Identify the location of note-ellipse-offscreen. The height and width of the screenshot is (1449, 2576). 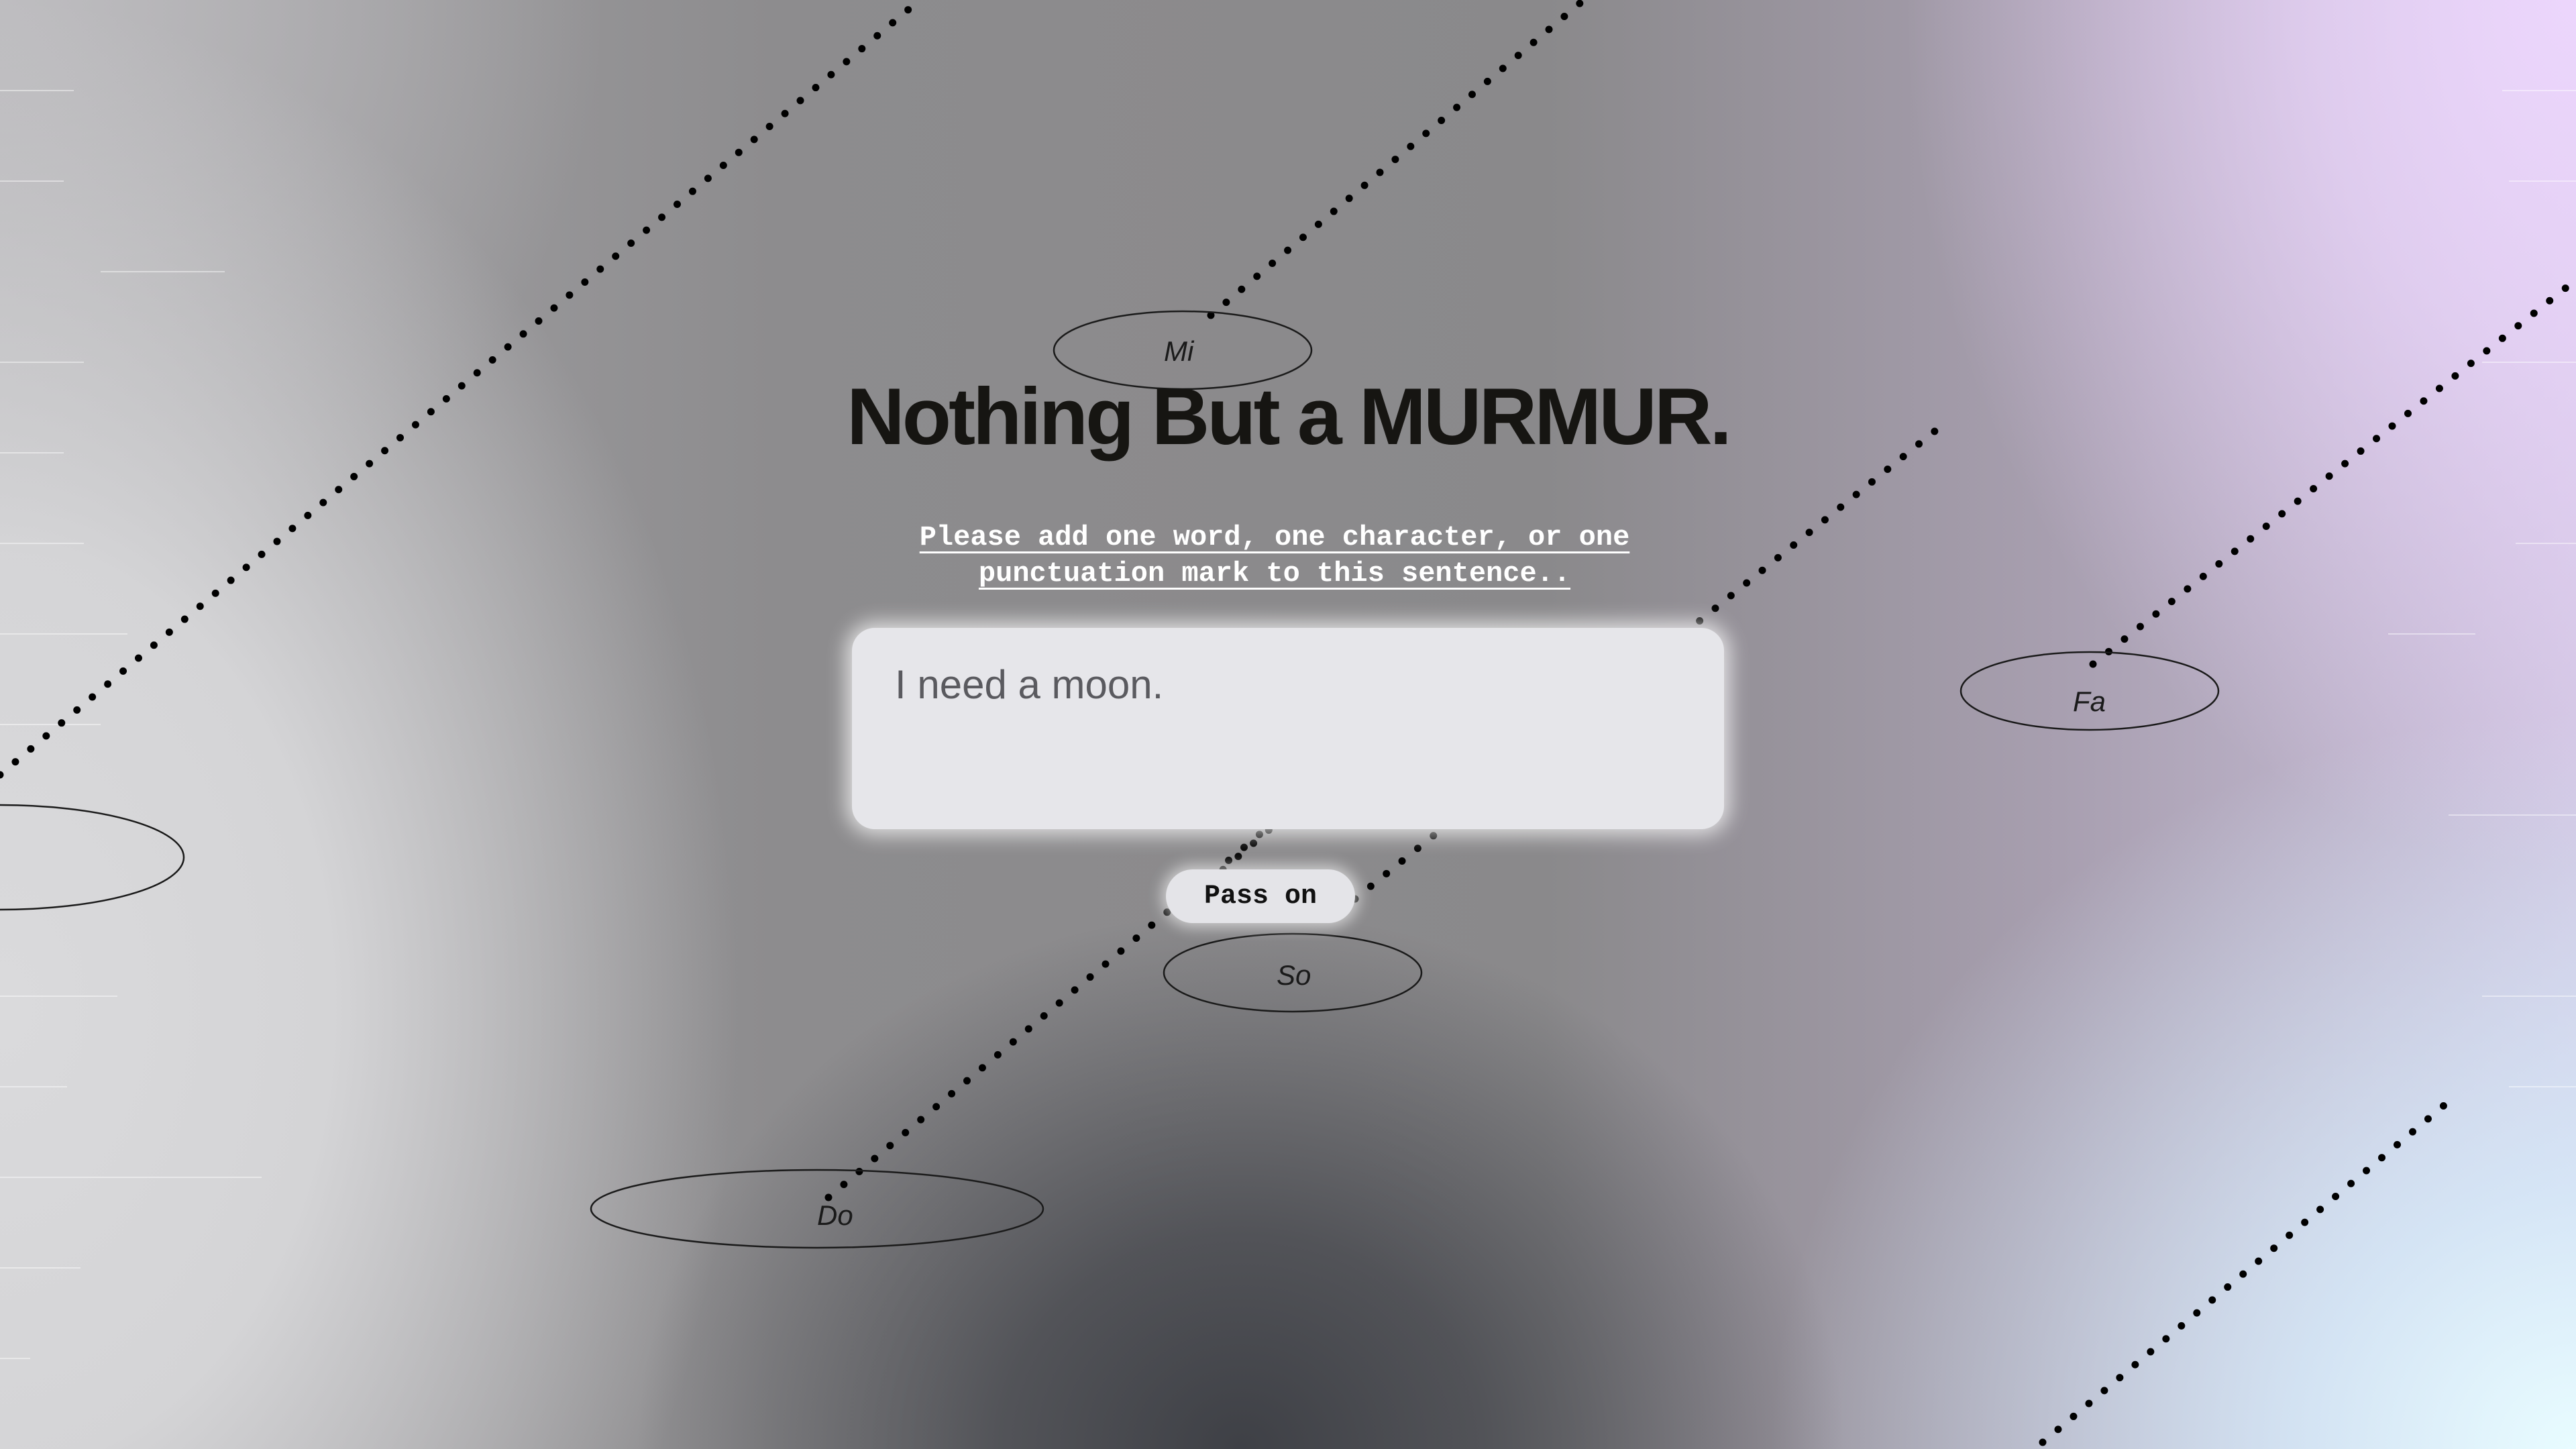
(92, 857).